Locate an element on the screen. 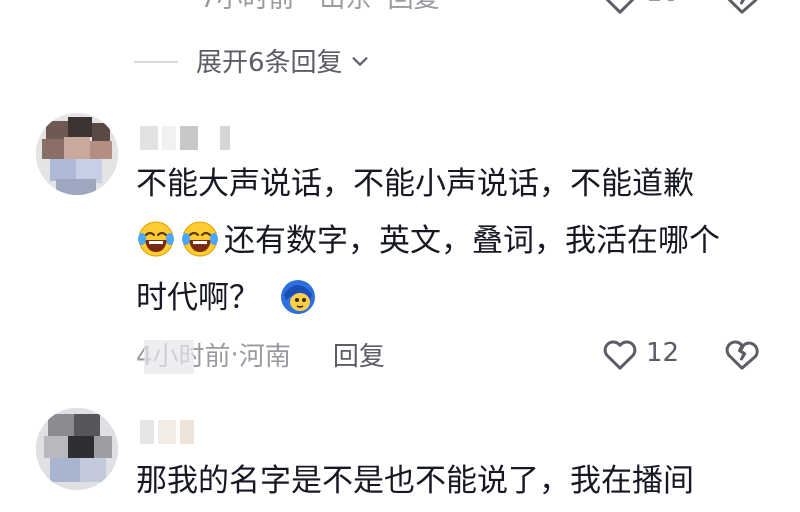  comment-line: 那我的名字是不是也不能说了，我在播间 is located at coordinates (415, 481).